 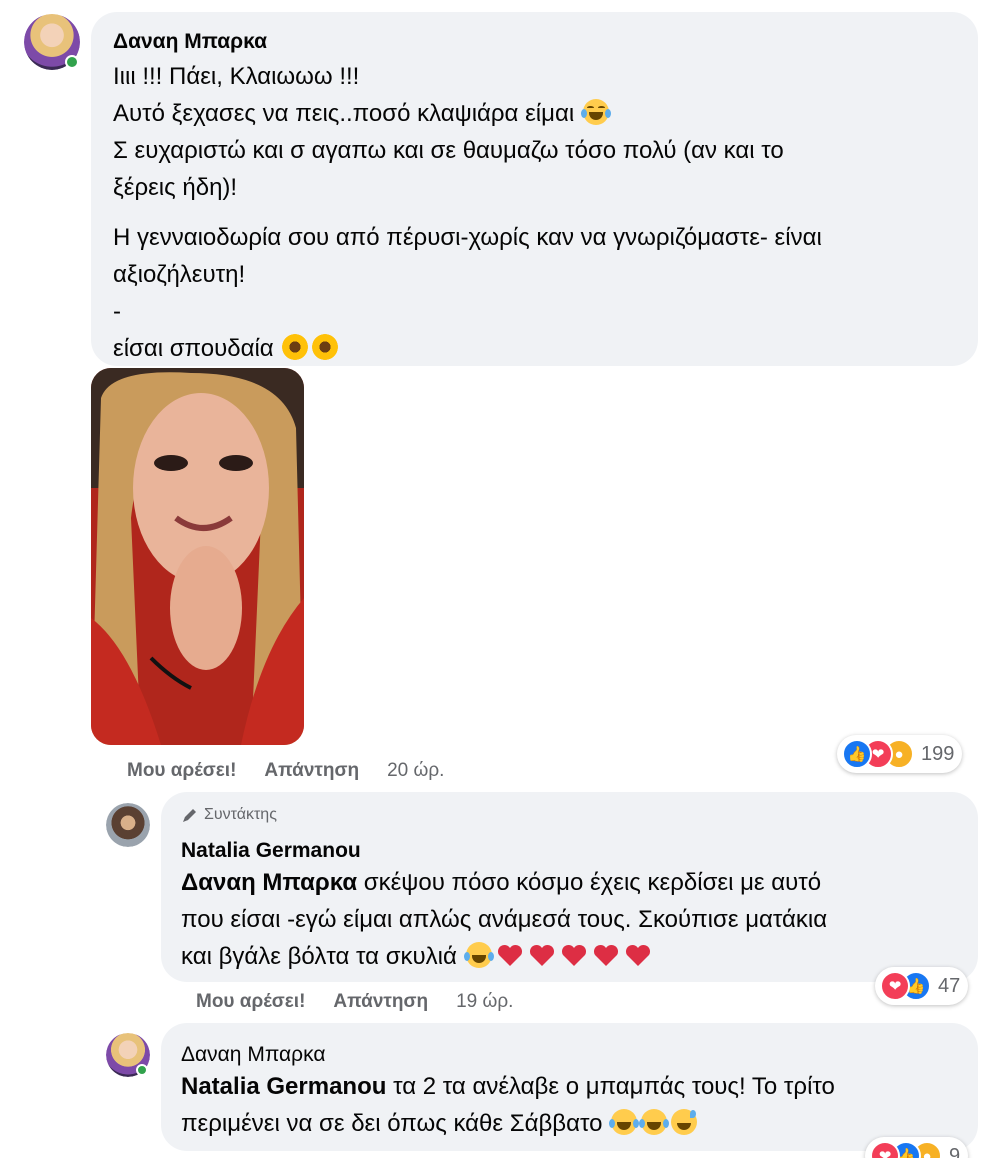 I want to click on comment-line: και βγάλε βόλτα τα σκυλιά, so click(x=576, y=956).